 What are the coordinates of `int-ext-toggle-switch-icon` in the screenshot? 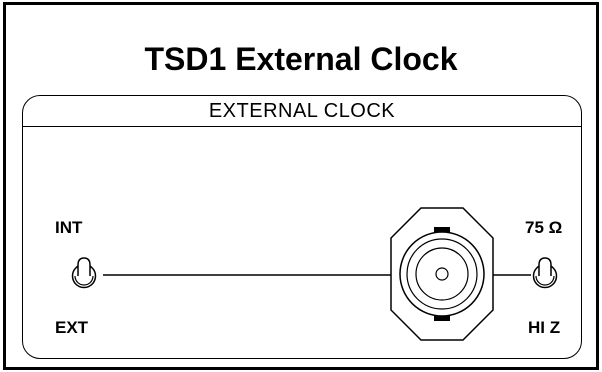 It's located at (84, 273).